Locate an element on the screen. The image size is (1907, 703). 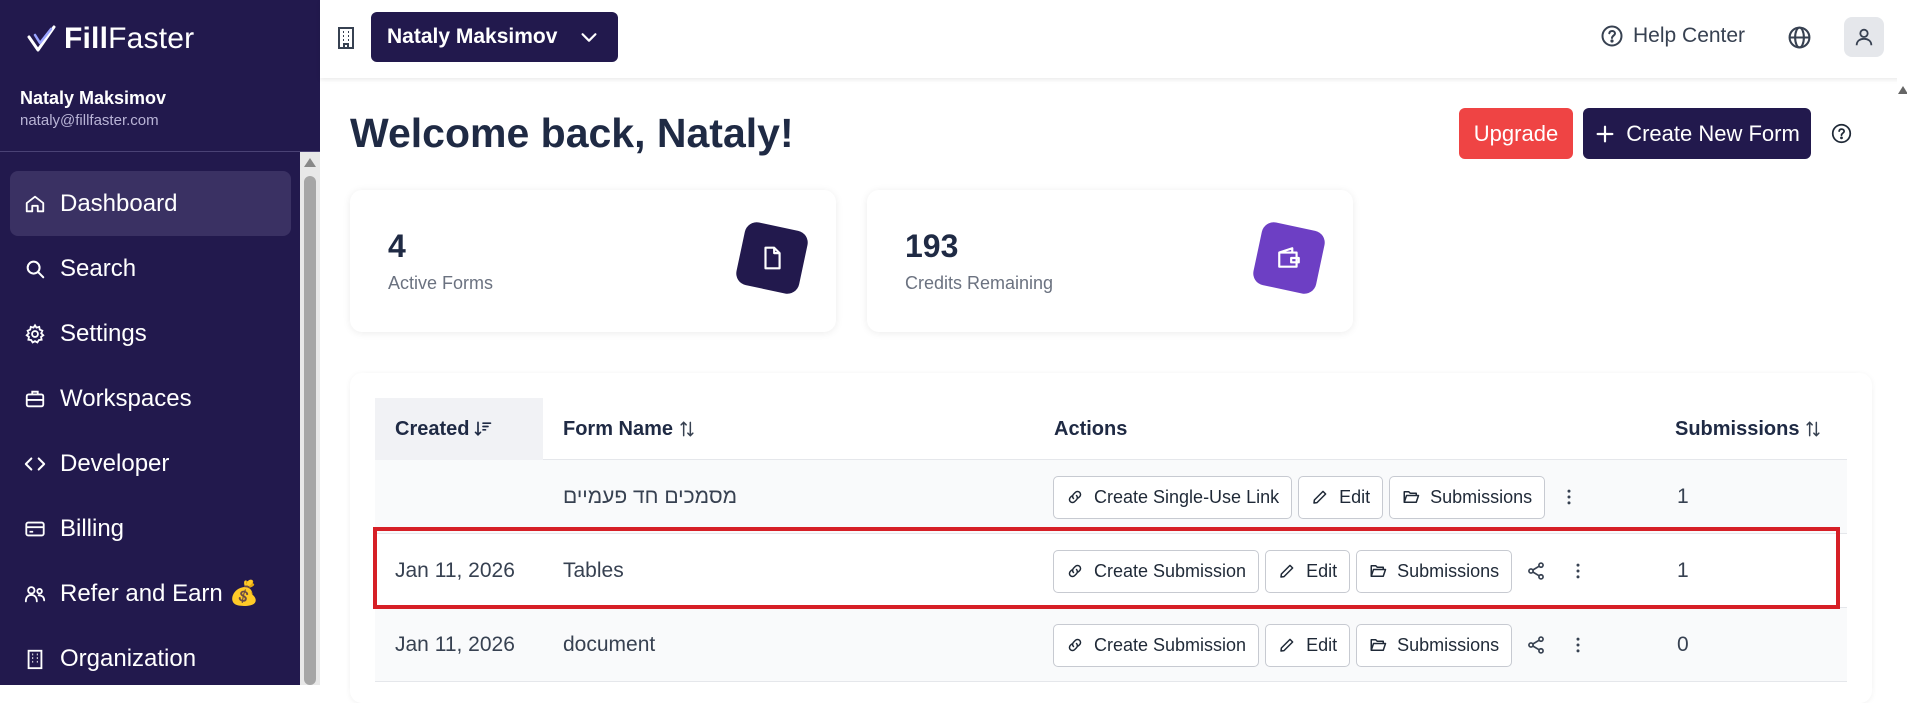
sidebar-item-label: Billing is located at coordinates (92, 528).